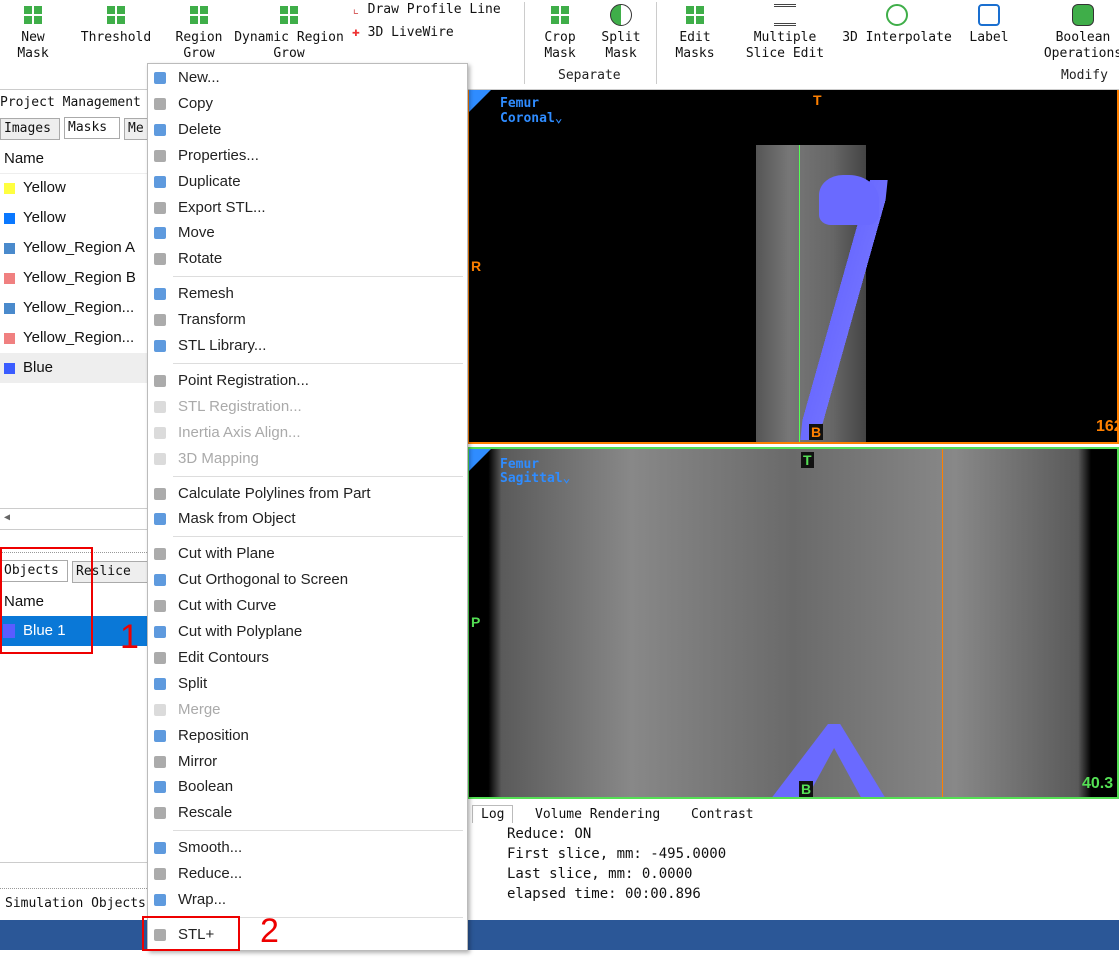 The width and height of the screenshot is (1119, 978). What do you see at coordinates (785, 33) in the screenshot?
I see `multiple-slice-edit-button: Multiple Slice Edit` at bounding box center [785, 33].